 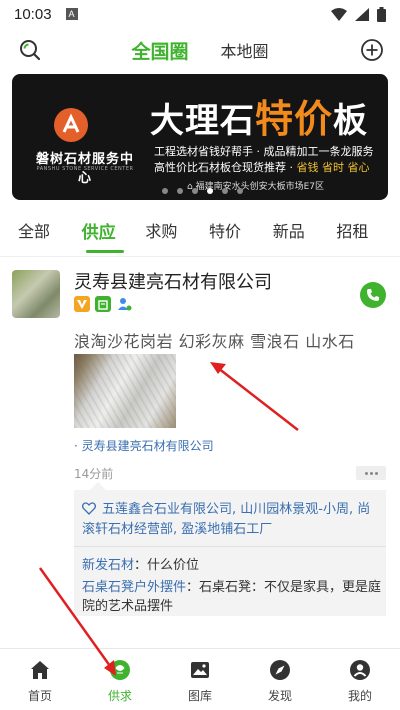 What do you see at coordinates (105, 251) in the screenshot?
I see `active-tab-underline` at bounding box center [105, 251].